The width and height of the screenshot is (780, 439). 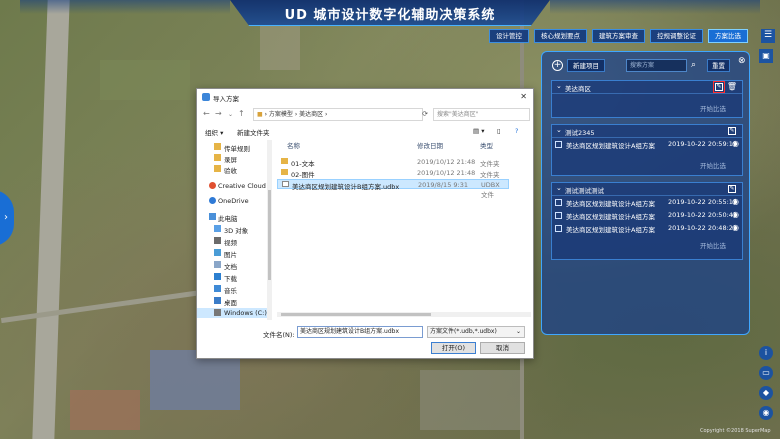 I want to click on up-icon: ↑, so click(x=241, y=113).